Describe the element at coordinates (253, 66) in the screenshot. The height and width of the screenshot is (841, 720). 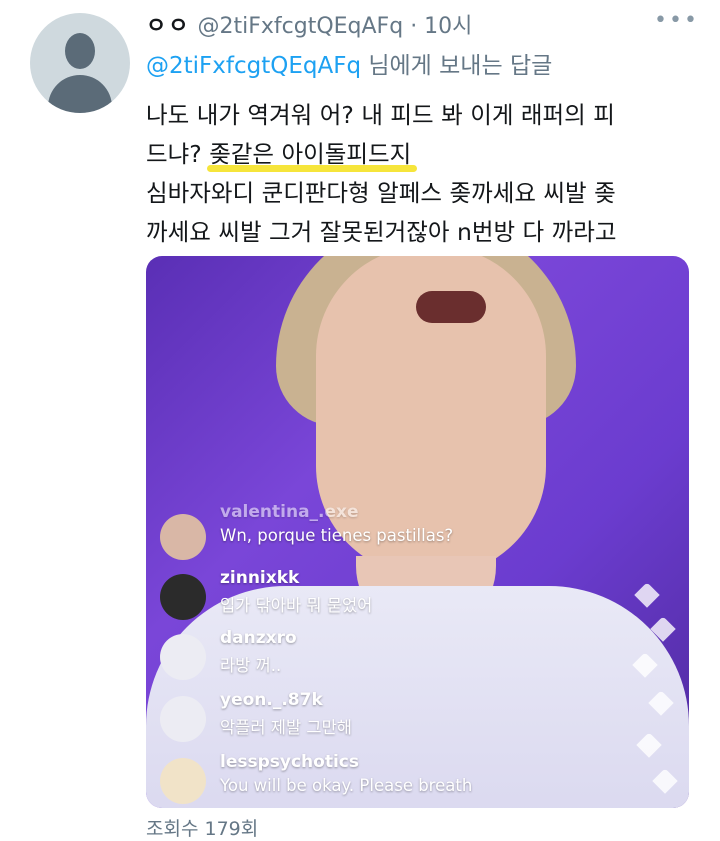
I see `reply-handle-link: @2tiFxfcgtQEqAFq` at that location.